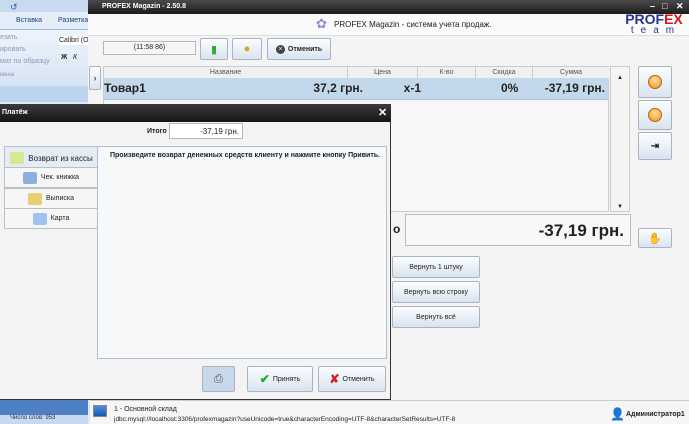 This screenshot has width=689, height=424. What do you see at coordinates (17, 158) in the screenshot?
I see `cash-icon` at bounding box center [17, 158].